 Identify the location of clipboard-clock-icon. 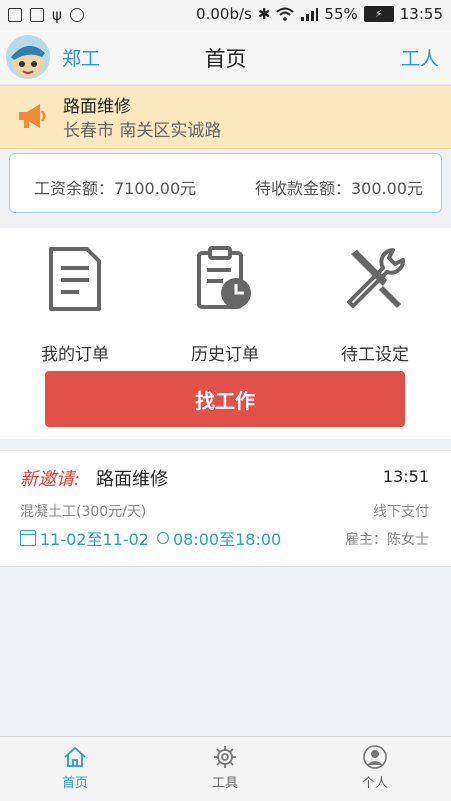
(224, 277).